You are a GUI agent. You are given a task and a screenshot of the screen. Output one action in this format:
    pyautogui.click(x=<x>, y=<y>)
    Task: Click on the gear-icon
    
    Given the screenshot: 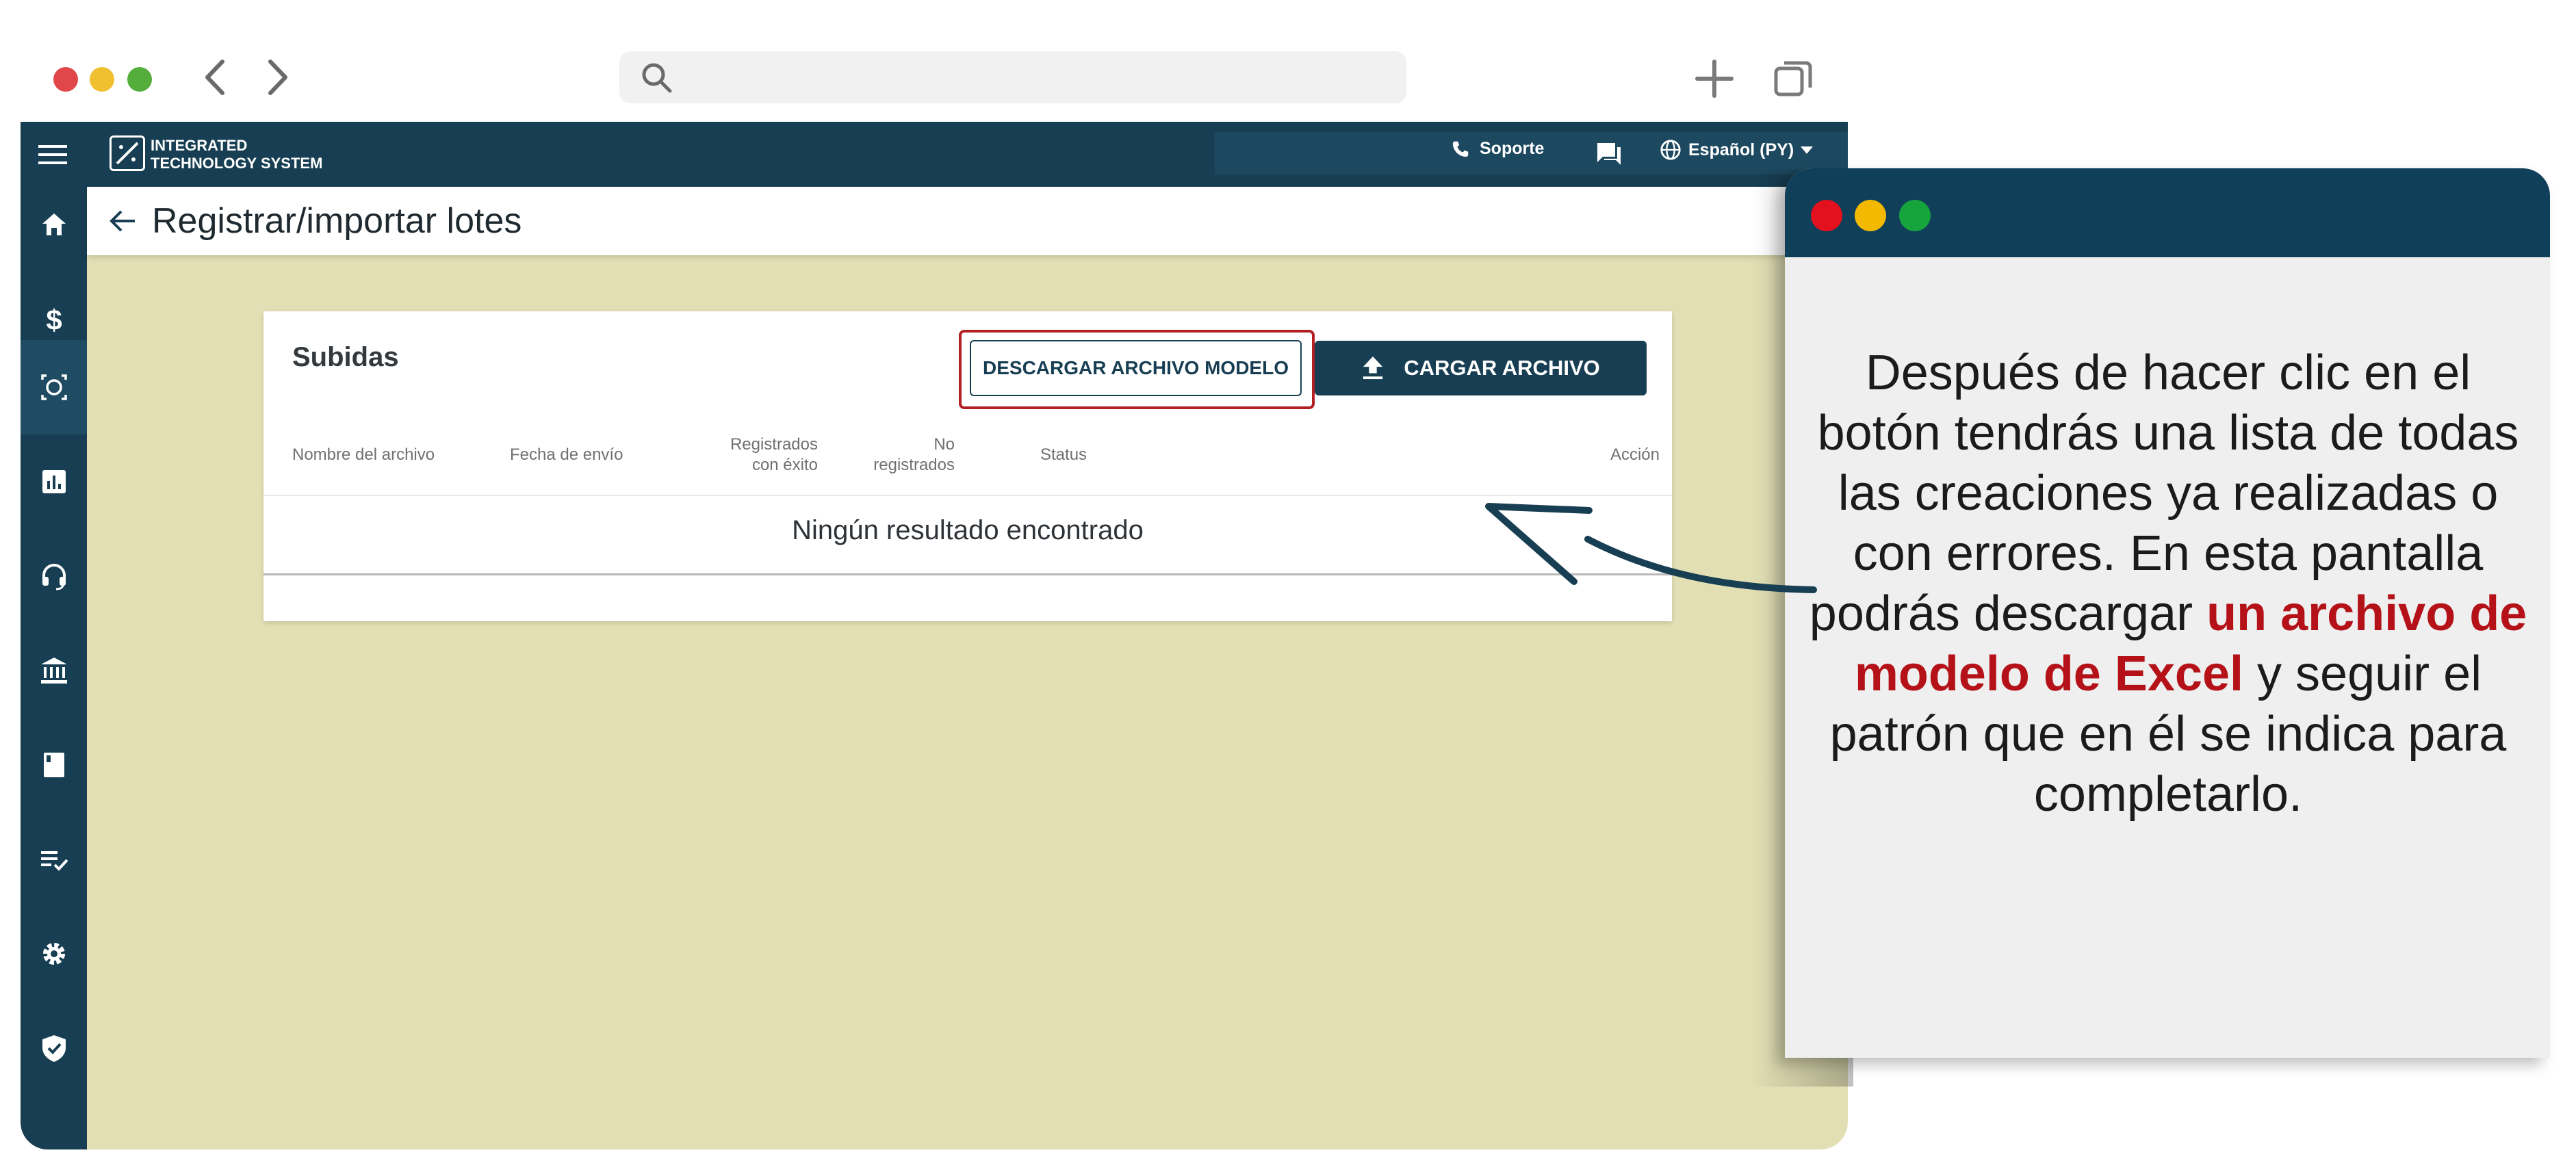 What is the action you would take?
    pyautogui.click(x=53, y=954)
    